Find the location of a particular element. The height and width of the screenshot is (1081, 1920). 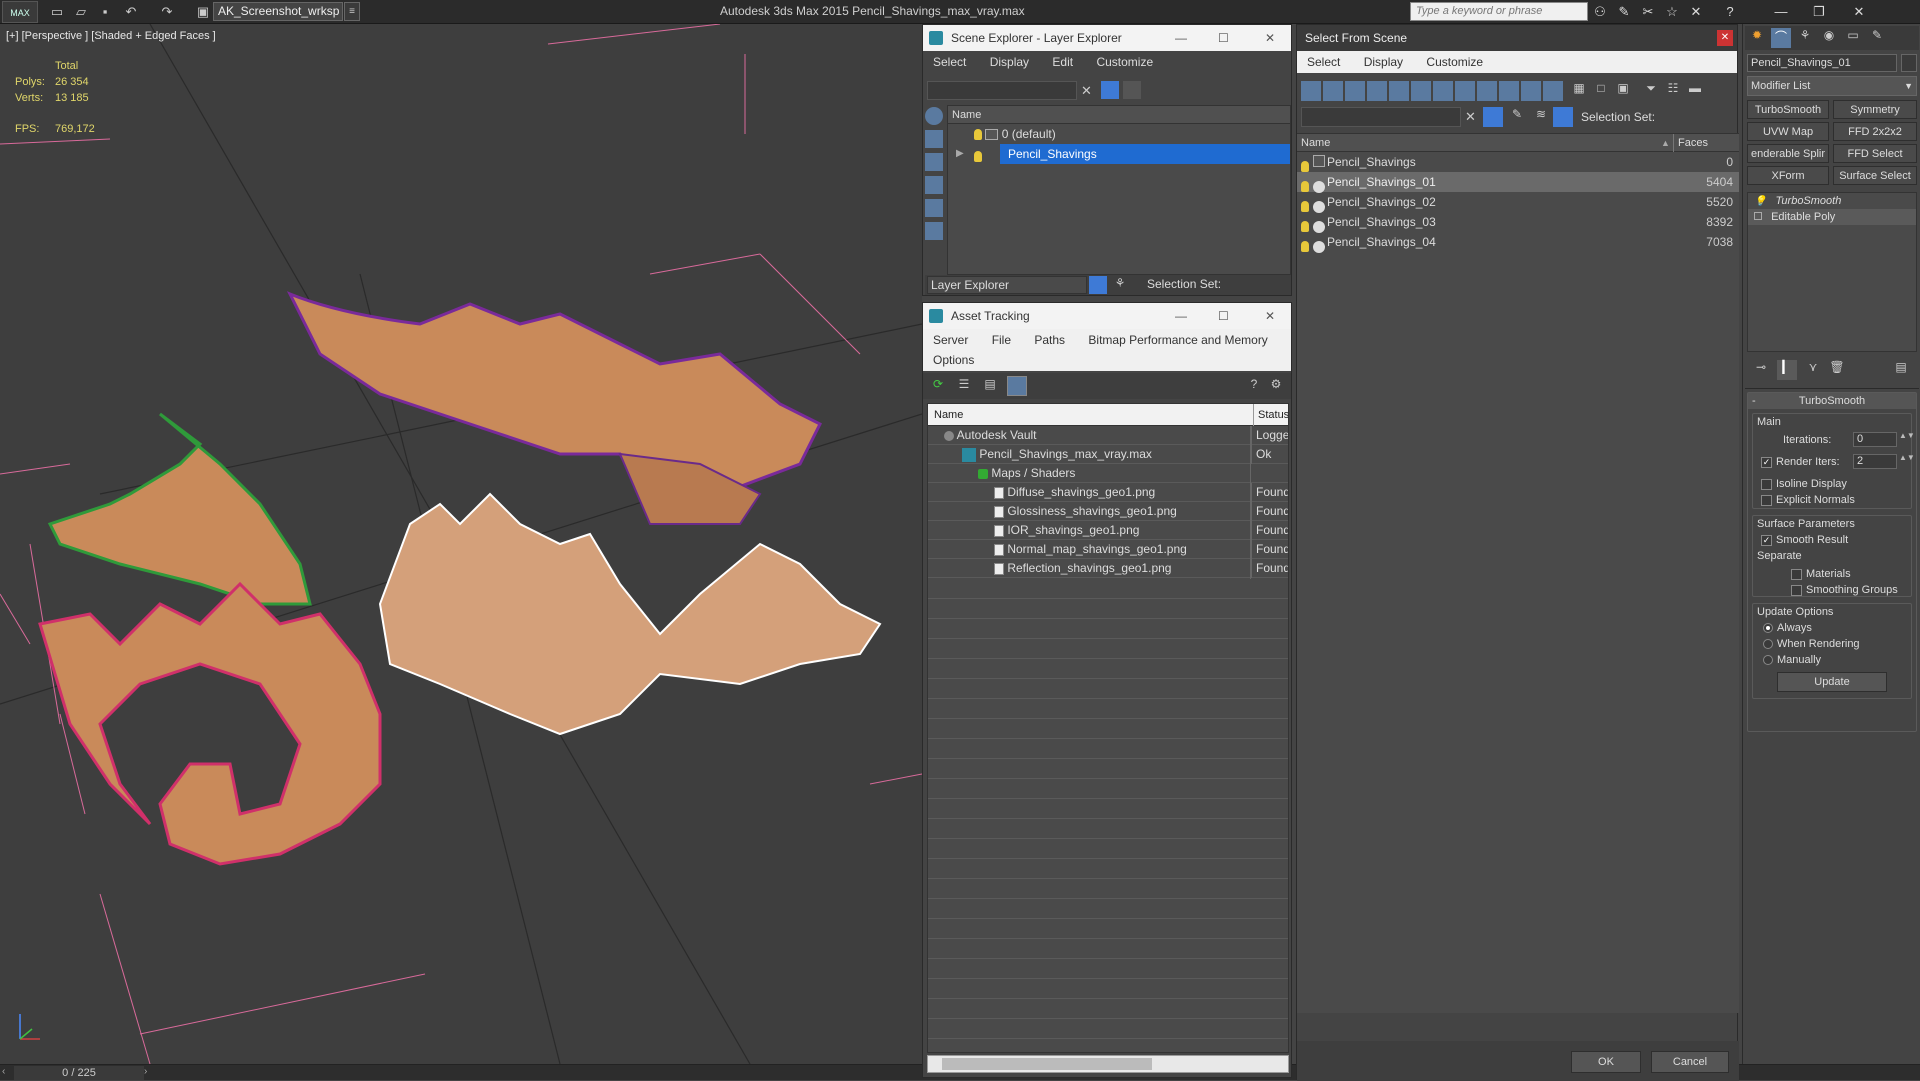

symmetry-button: Symmetry is located at coordinates (1875, 109).